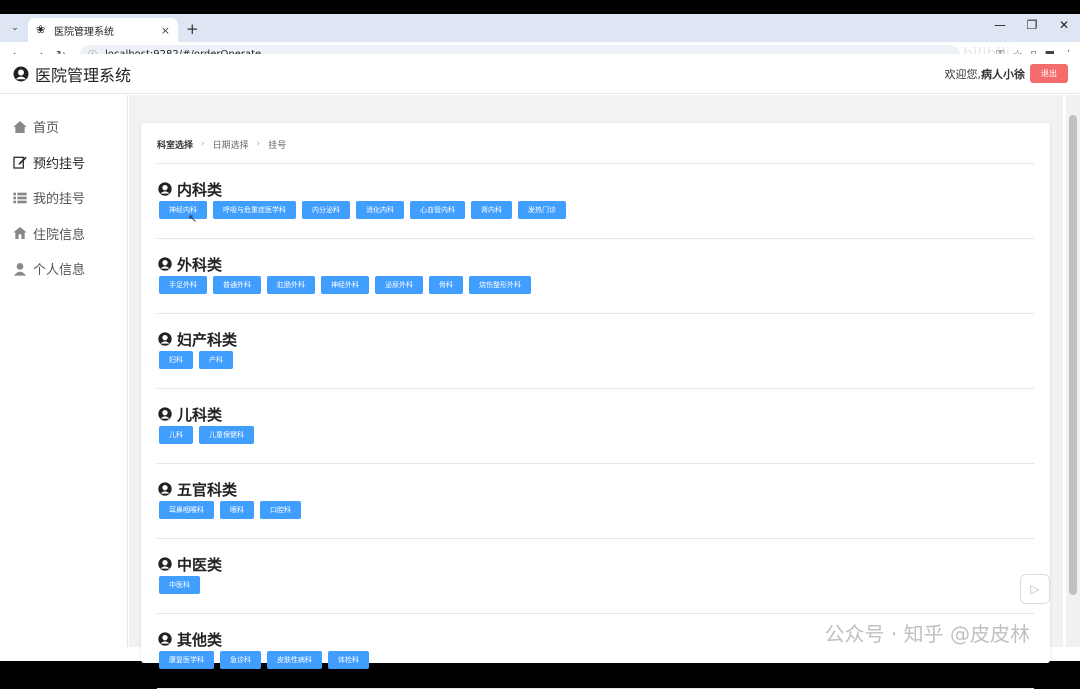 This screenshot has height=689, width=1080. Describe the element at coordinates (380, 210) in the screenshot. I see `department-button: 消化内科` at that location.